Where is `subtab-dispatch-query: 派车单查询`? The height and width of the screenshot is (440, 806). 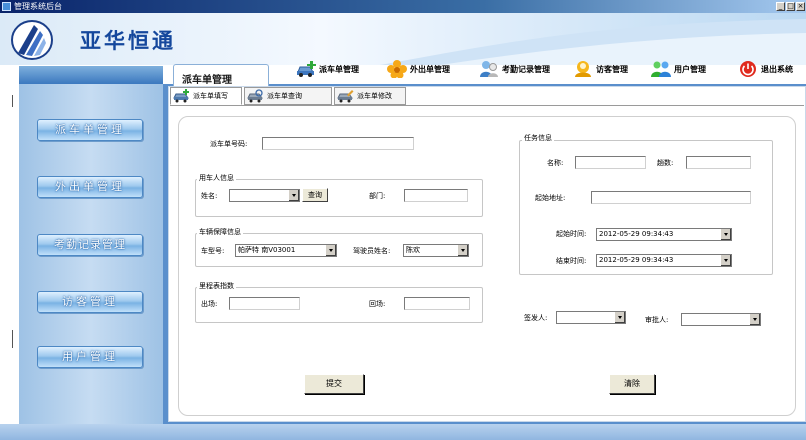
subtab-dispatch-query: 派车单查询 is located at coordinates (288, 96).